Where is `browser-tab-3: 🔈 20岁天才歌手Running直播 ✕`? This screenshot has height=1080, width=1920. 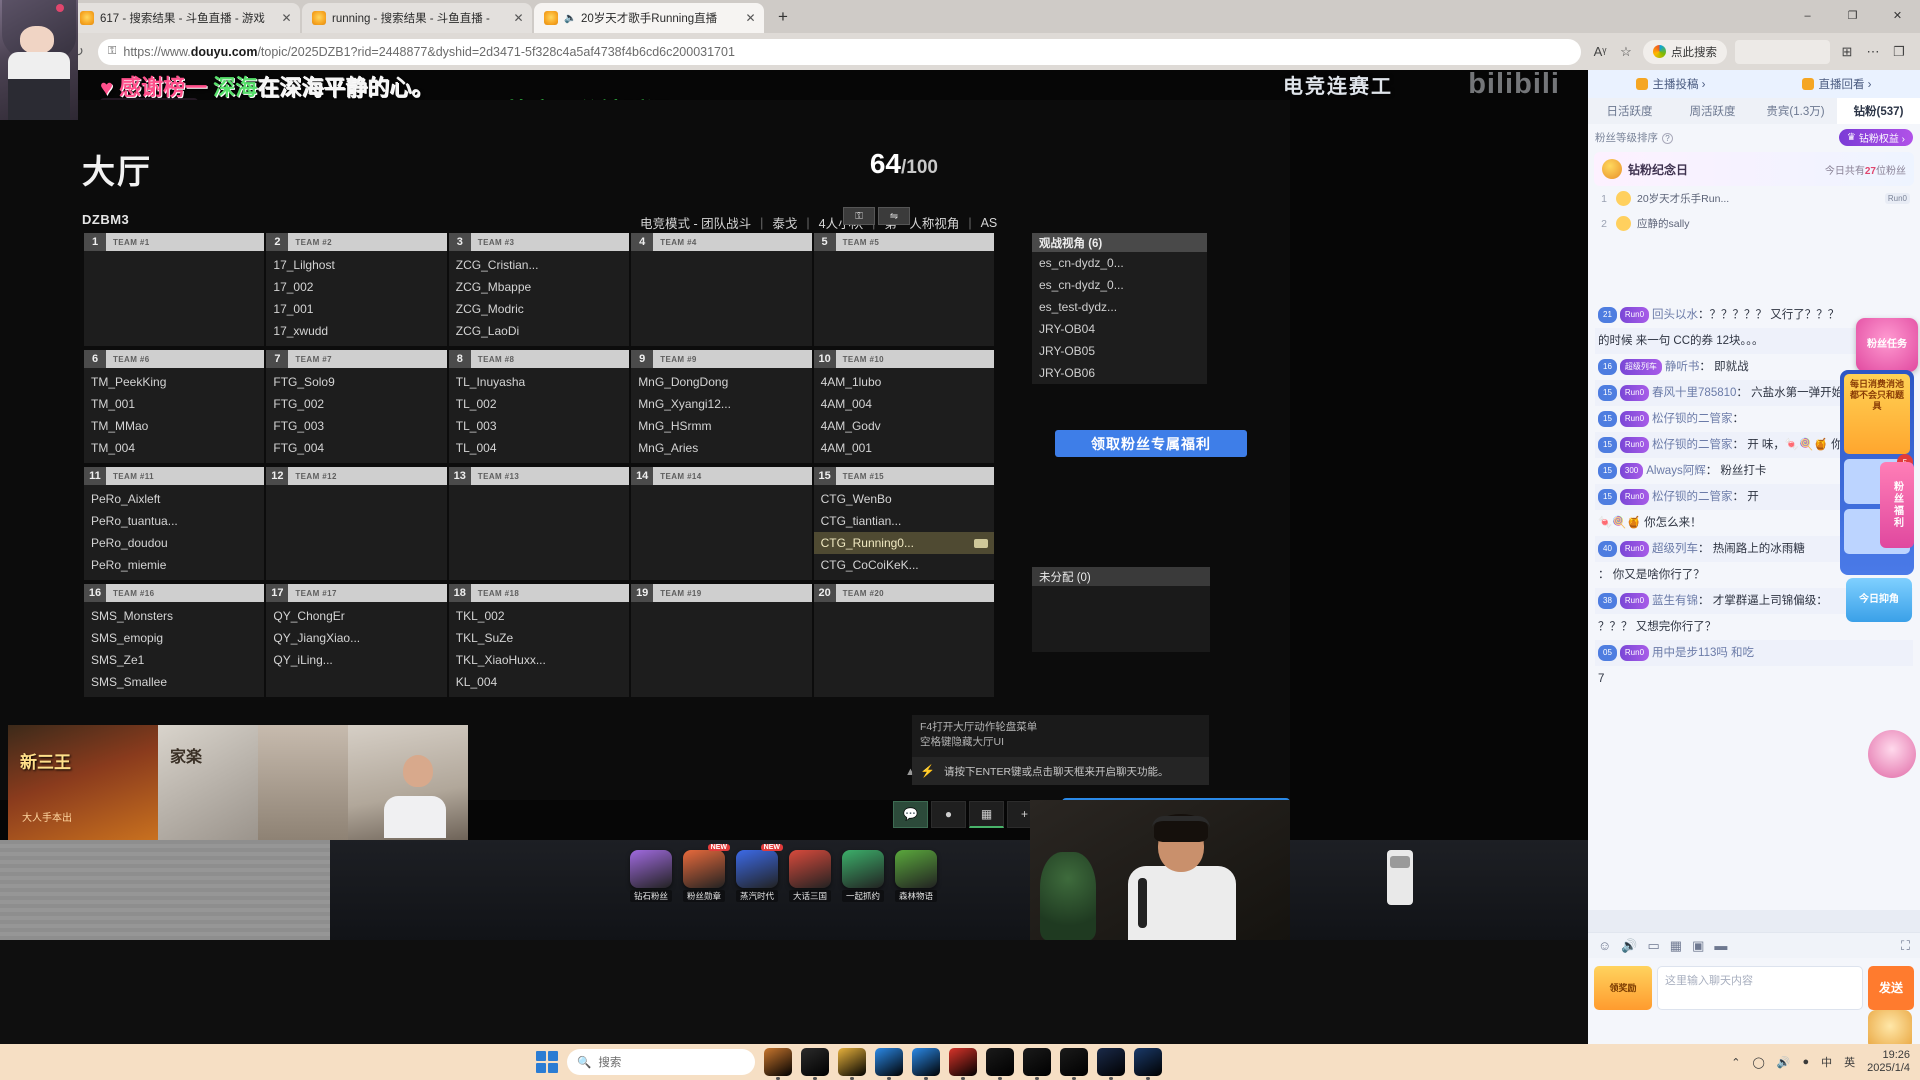 browser-tab-3: 🔈 20岁天才歌手Running直播 ✕ is located at coordinates (649, 18).